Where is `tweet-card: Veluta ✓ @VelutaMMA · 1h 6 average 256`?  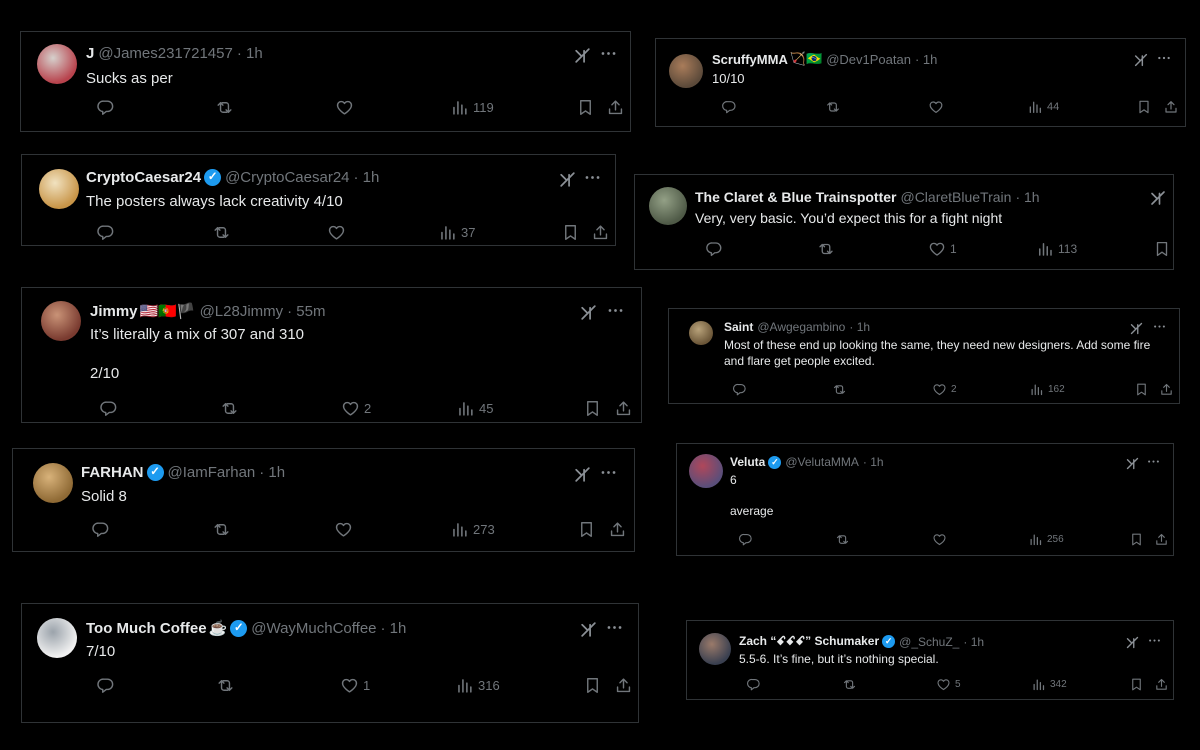
tweet-card: Veluta ✓ @VelutaMMA · 1h 6 average 256 is located at coordinates (925, 499).